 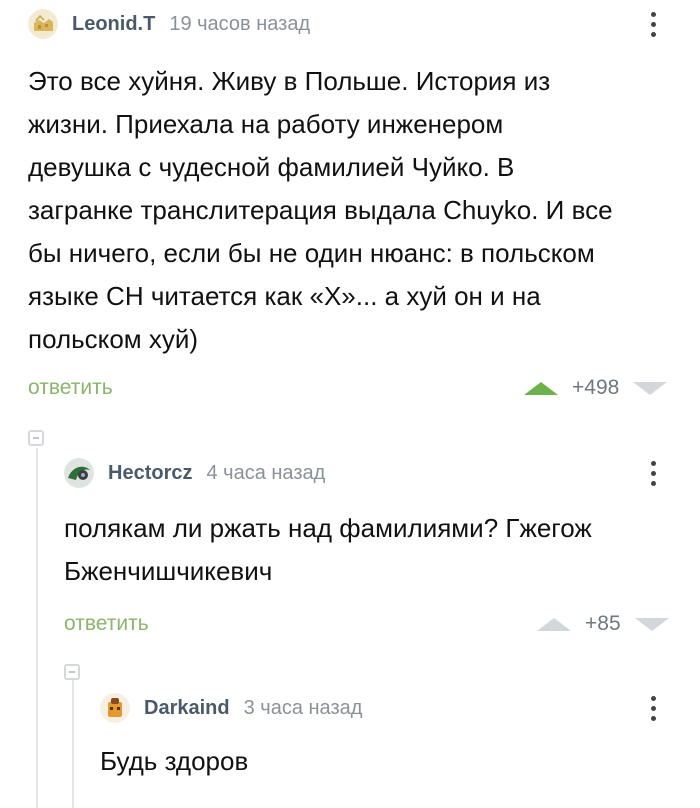 What do you see at coordinates (358, 24) in the screenshot?
I see `comment-header: Leonid.T 19 часов назад` at bounding box center [358, 24].